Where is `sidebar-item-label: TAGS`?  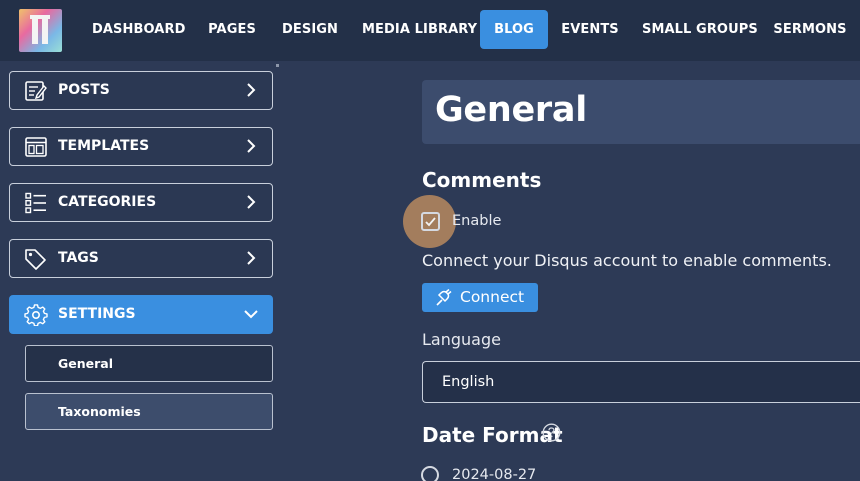
sidebar-item-label: TAGS is located at coordinates (78, 258).